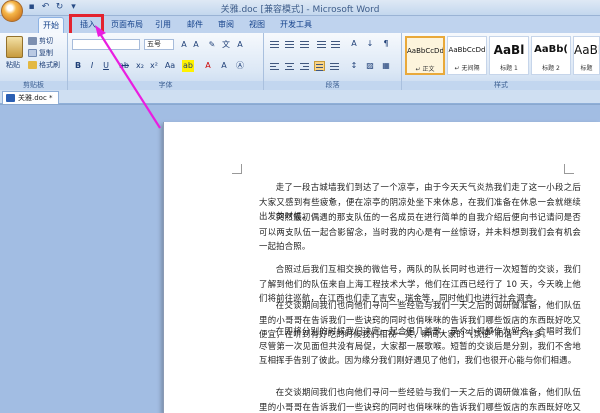  I want to click on tab-review: 审阅, so click(226, 25).